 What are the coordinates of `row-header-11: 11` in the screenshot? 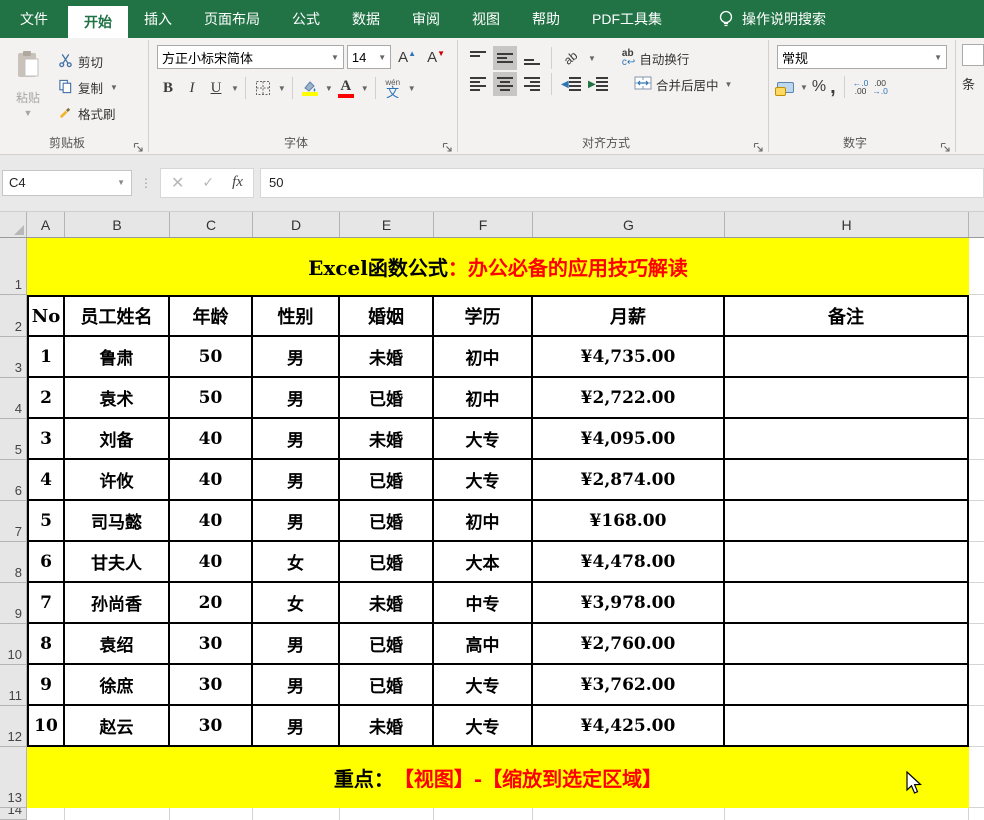 It's located at (13, 685).